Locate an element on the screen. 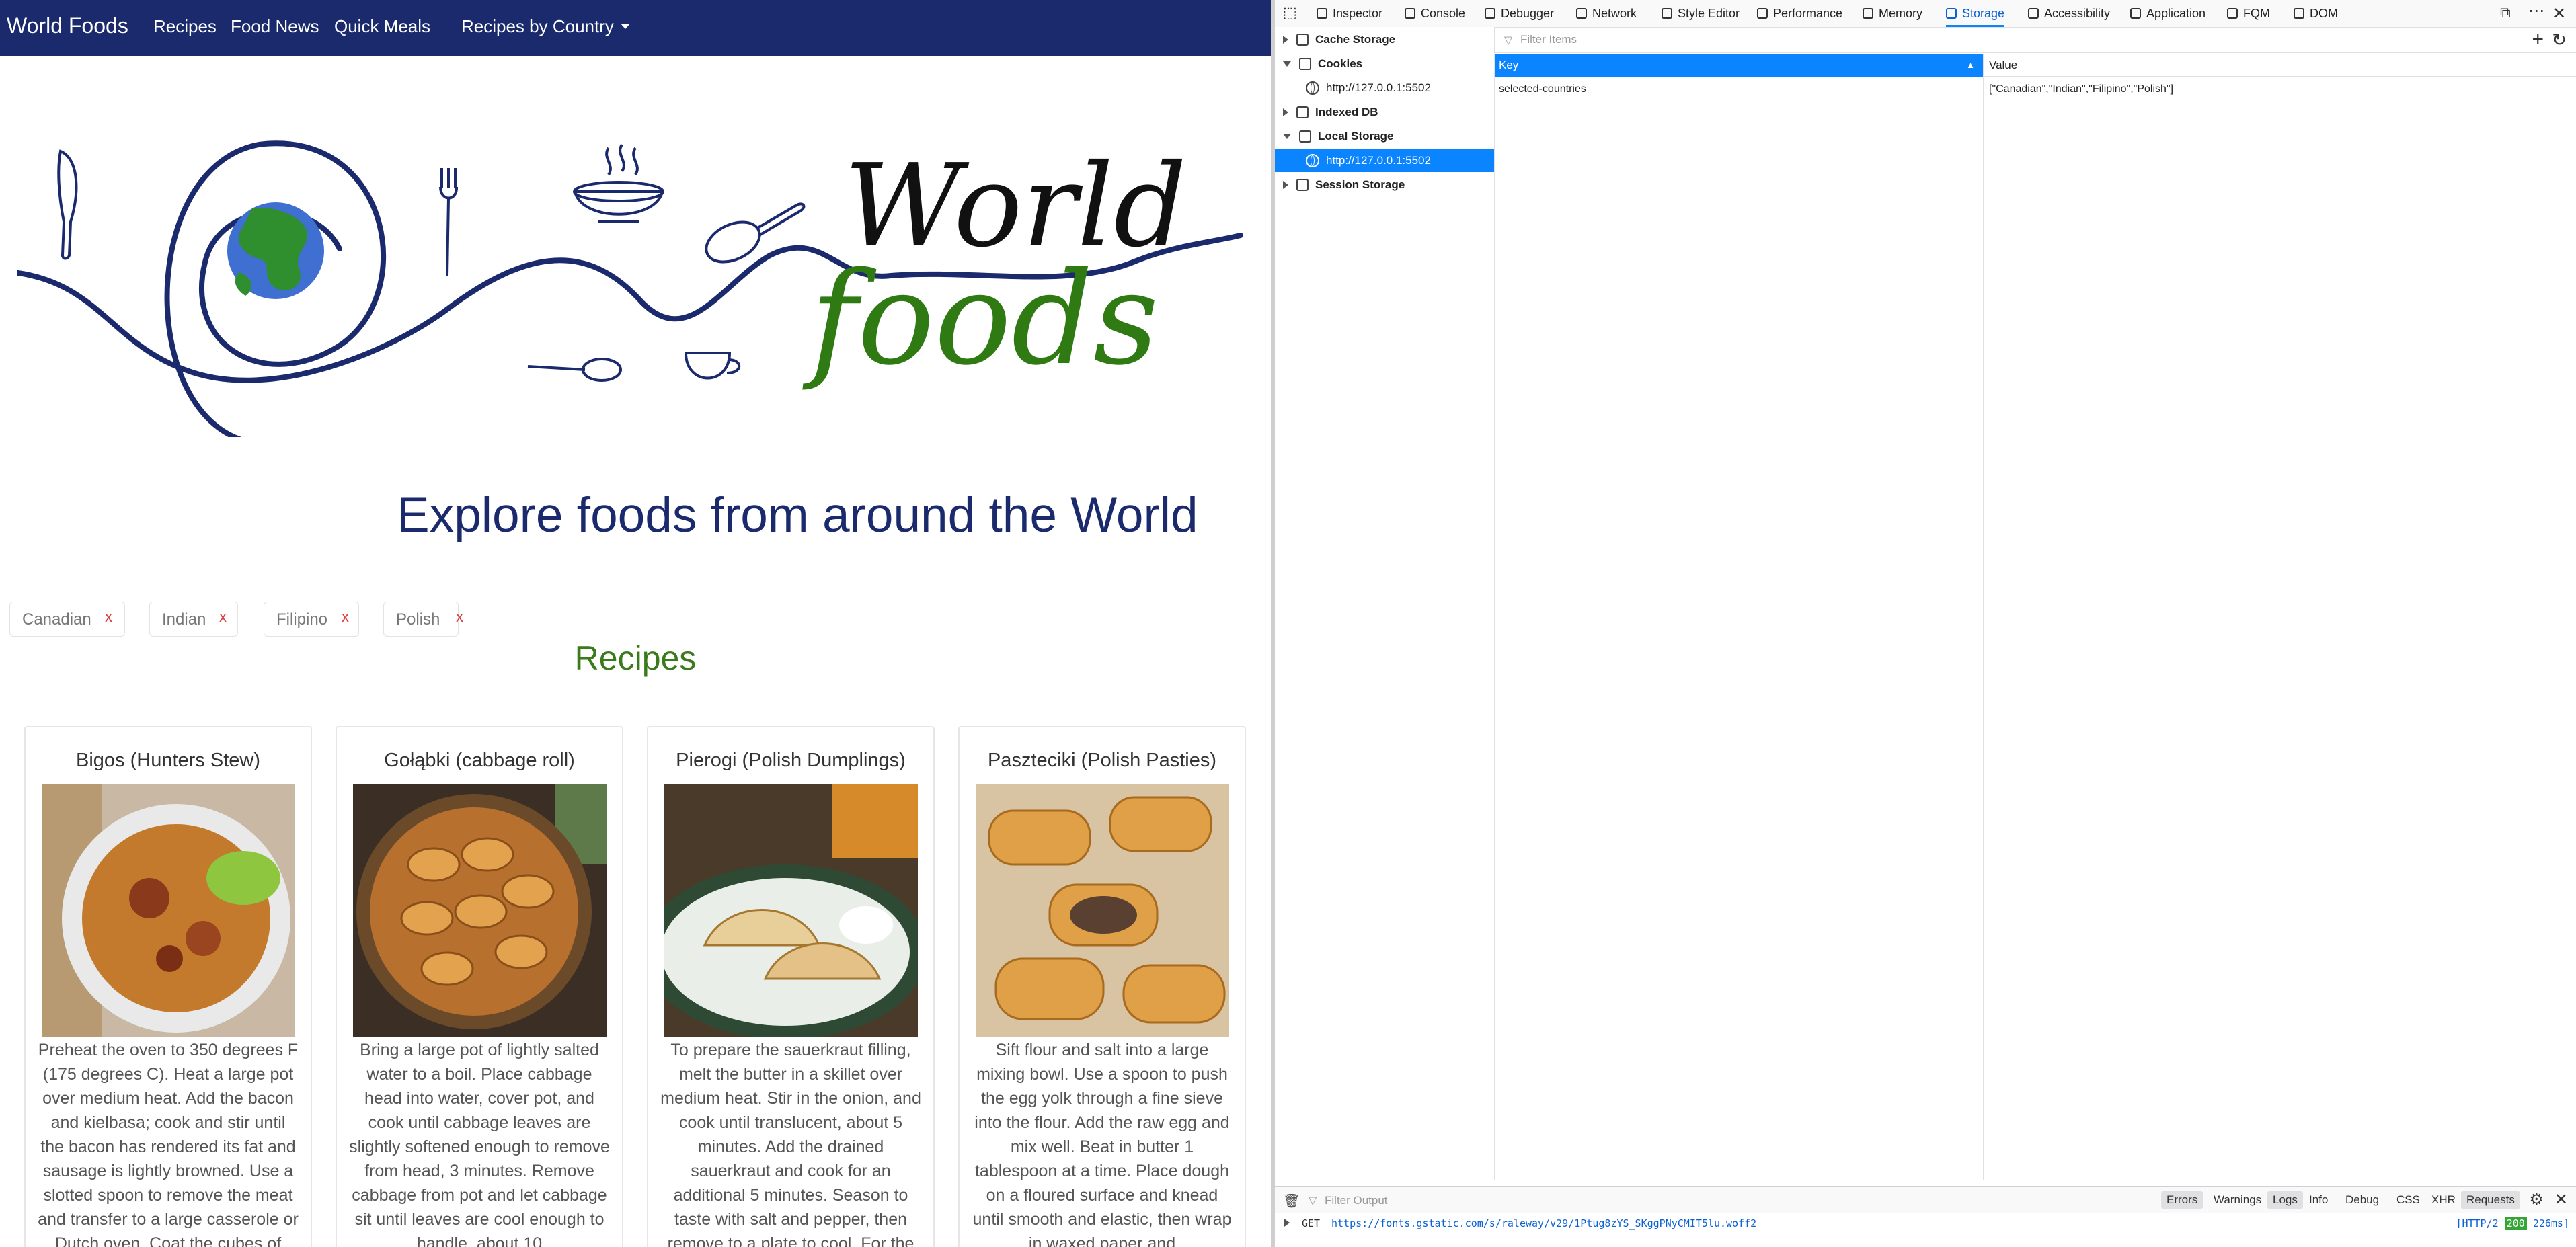 This screenshot has height=1247, width=2576. request-time: 226ms] is located at coordinates (2551, 1223).